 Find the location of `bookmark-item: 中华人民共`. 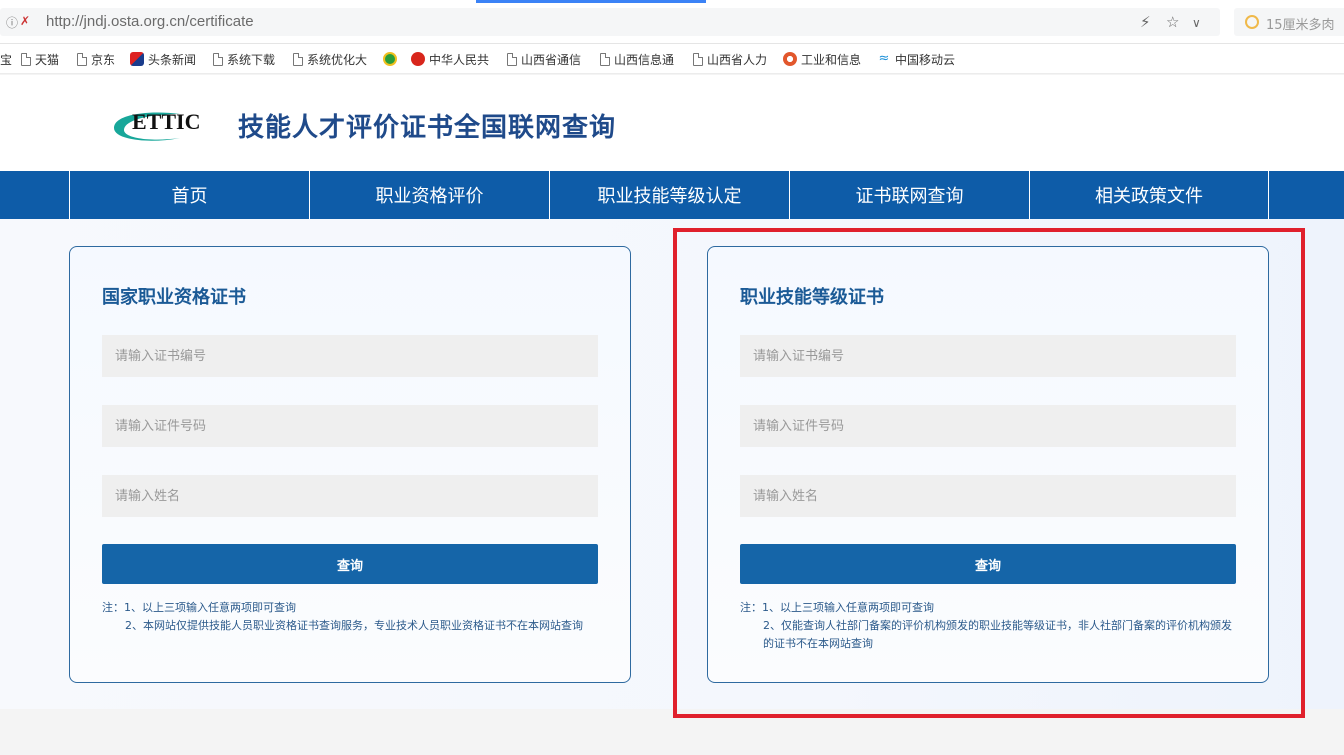

bookmark-item: 中华人民共 is located at coordinates (451, 59).